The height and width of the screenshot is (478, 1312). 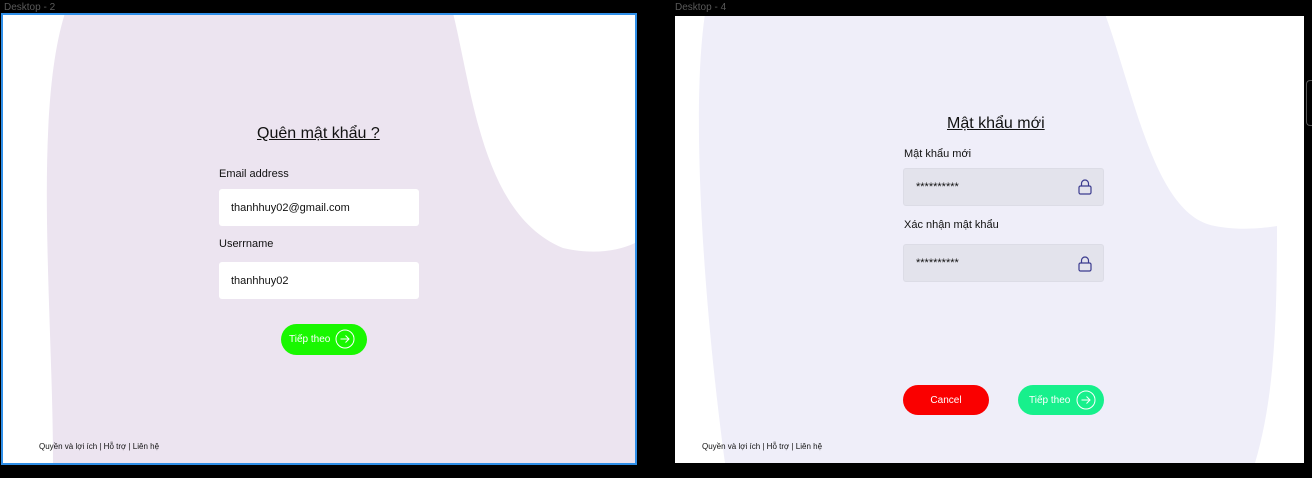 What do you see at coordinates (951, 225) in the screenshot?
I see `confirm-password-label: Xác nhận mật khẩu` at bounding box center [951, 225].